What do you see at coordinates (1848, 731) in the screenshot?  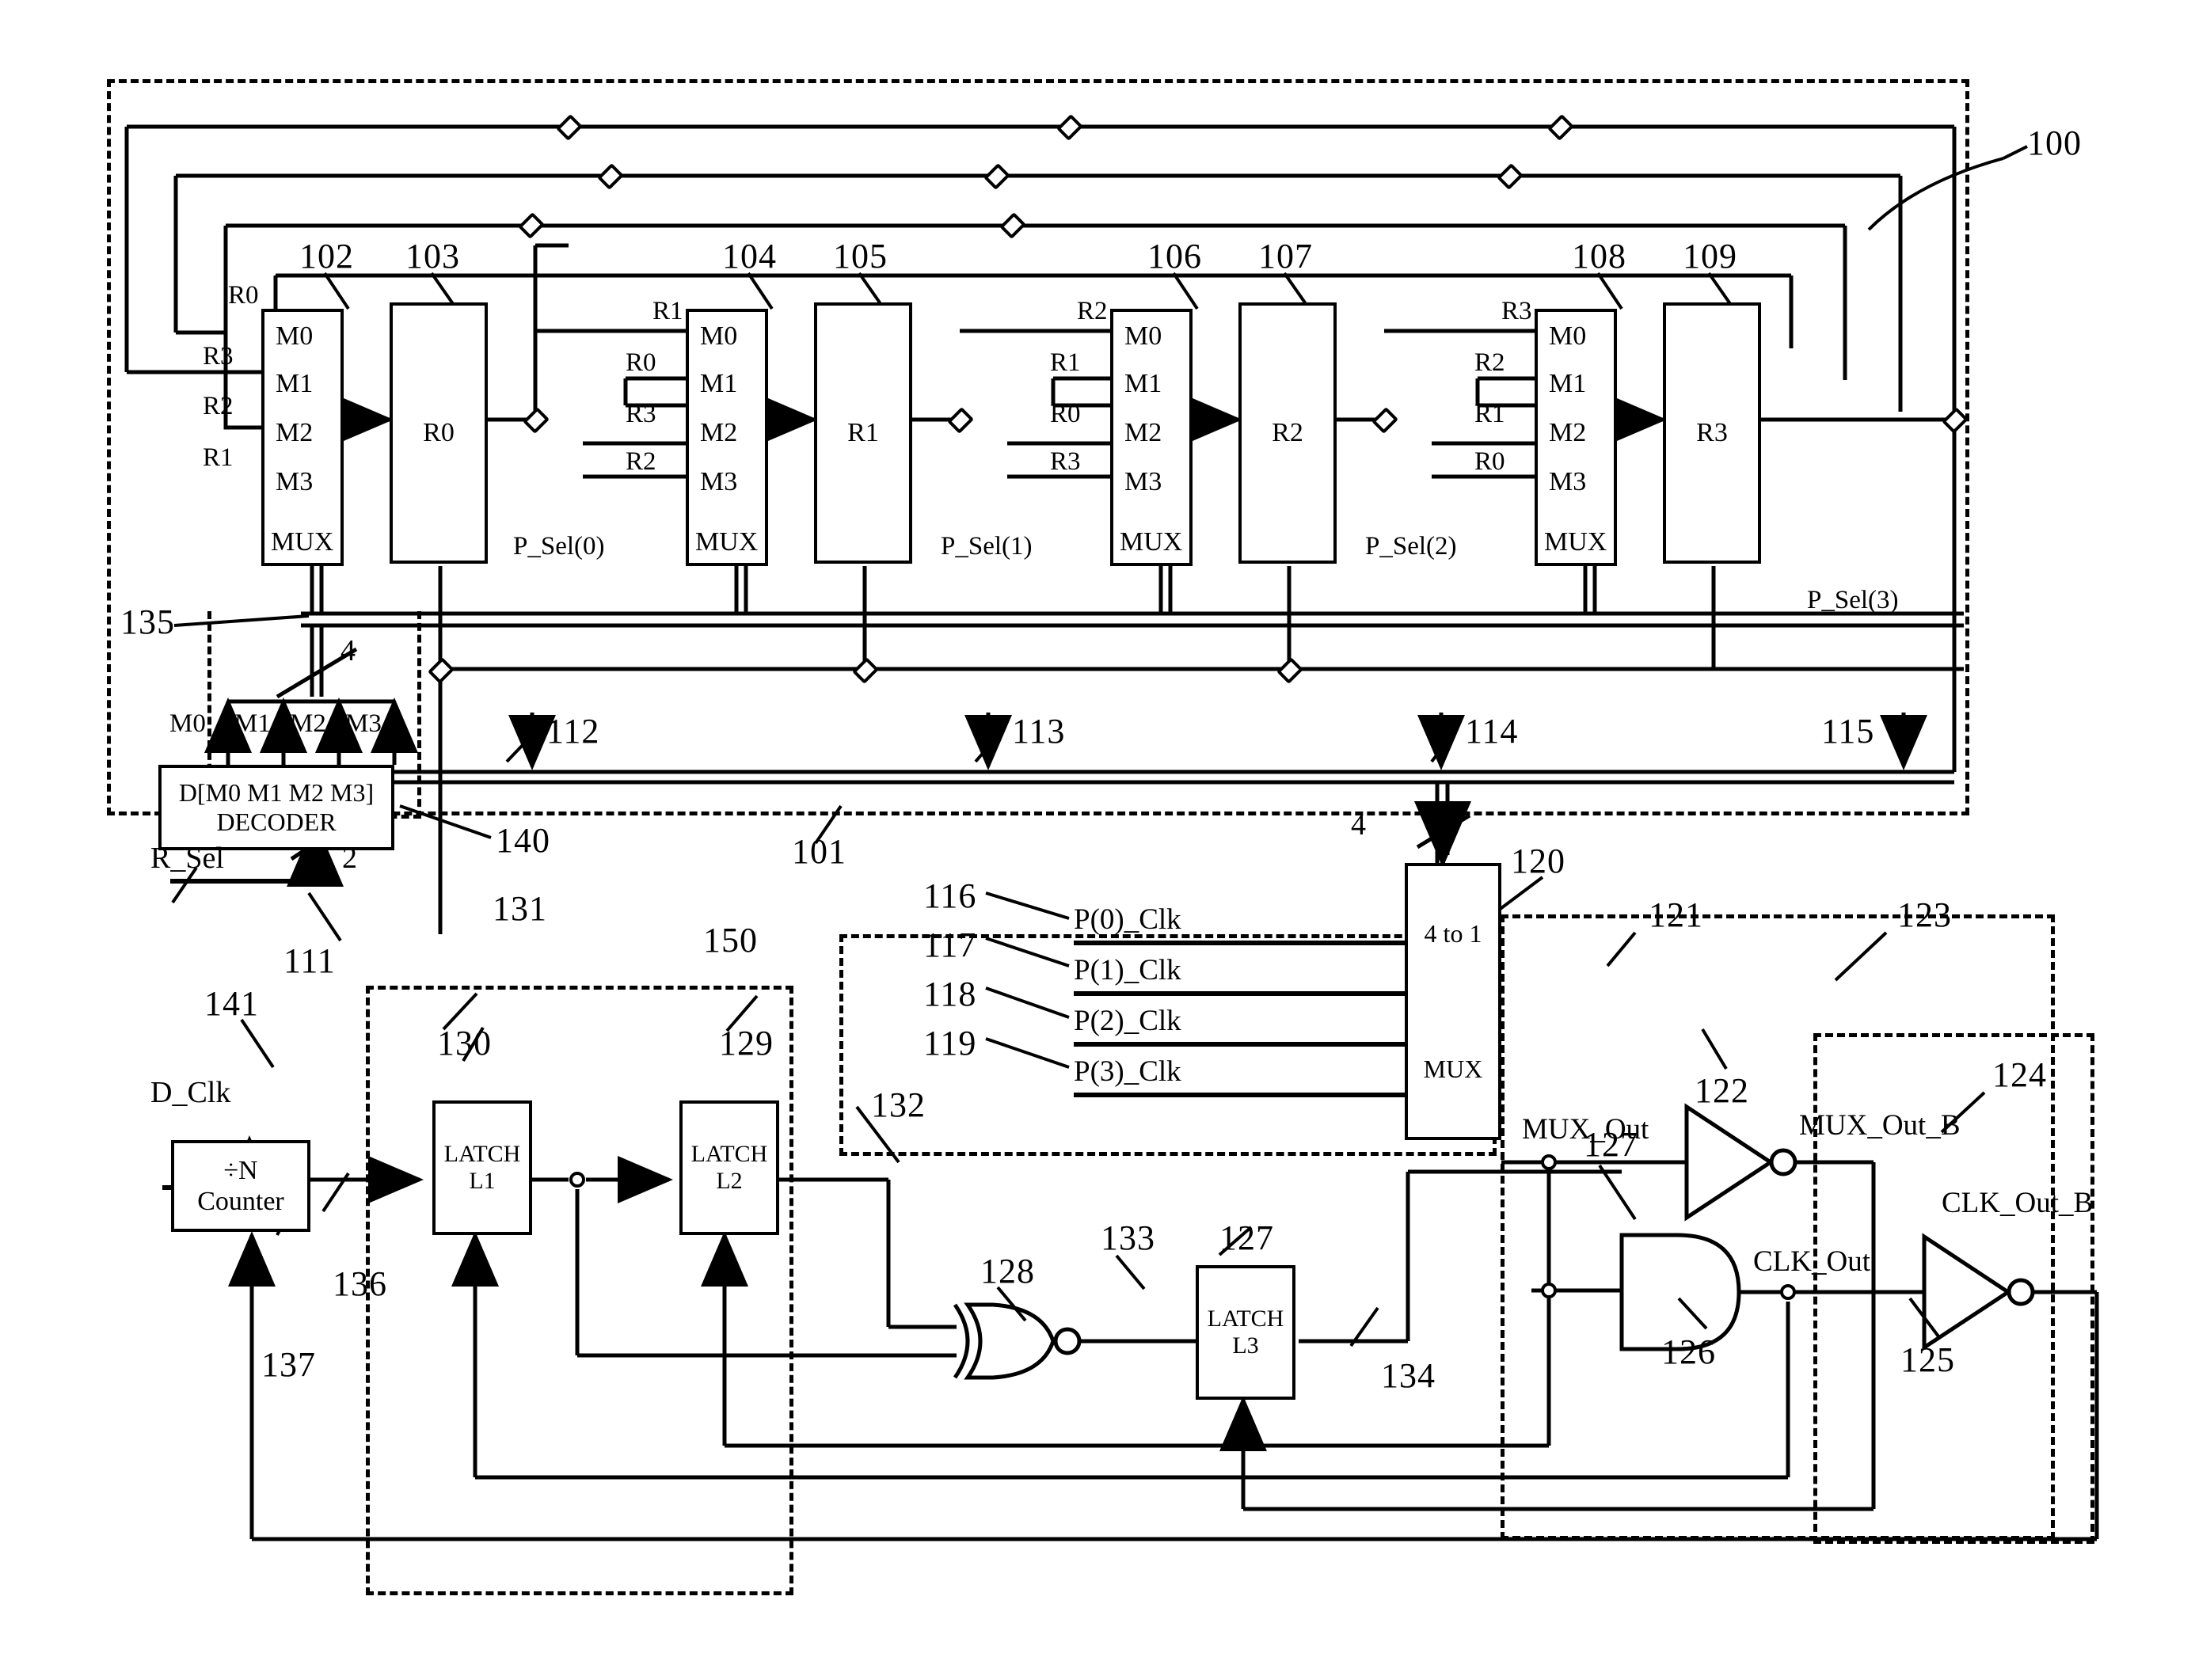 I see `ref-115: 115` at bounding box center [1848, 731].